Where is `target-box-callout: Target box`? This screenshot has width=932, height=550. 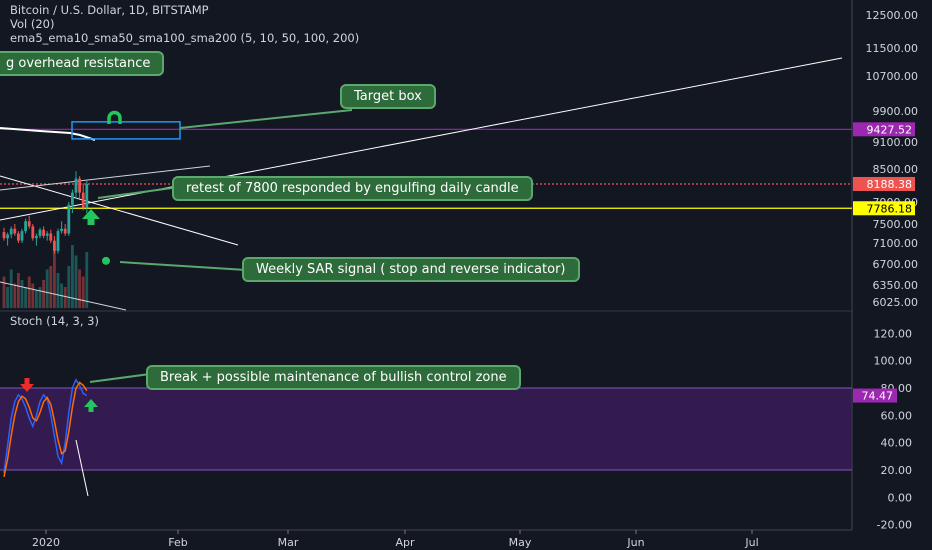
target-box-callout: Target box is located at coordinates (388, 96).